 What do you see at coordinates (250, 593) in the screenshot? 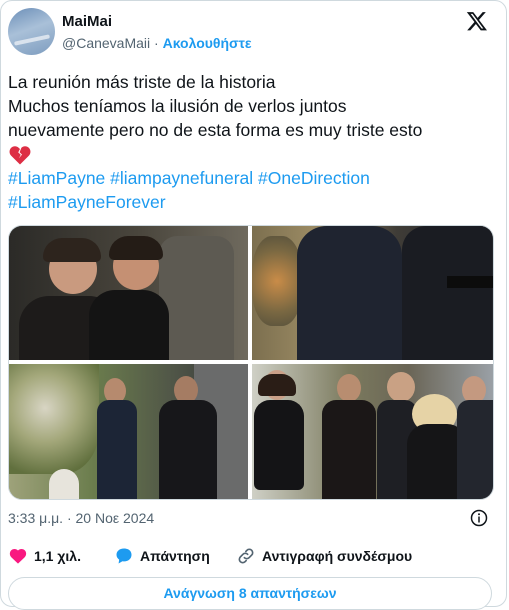
I see `read-replies-button: Ανάγνωση 8 απαντήσεων` at bounding box center [250, 593].